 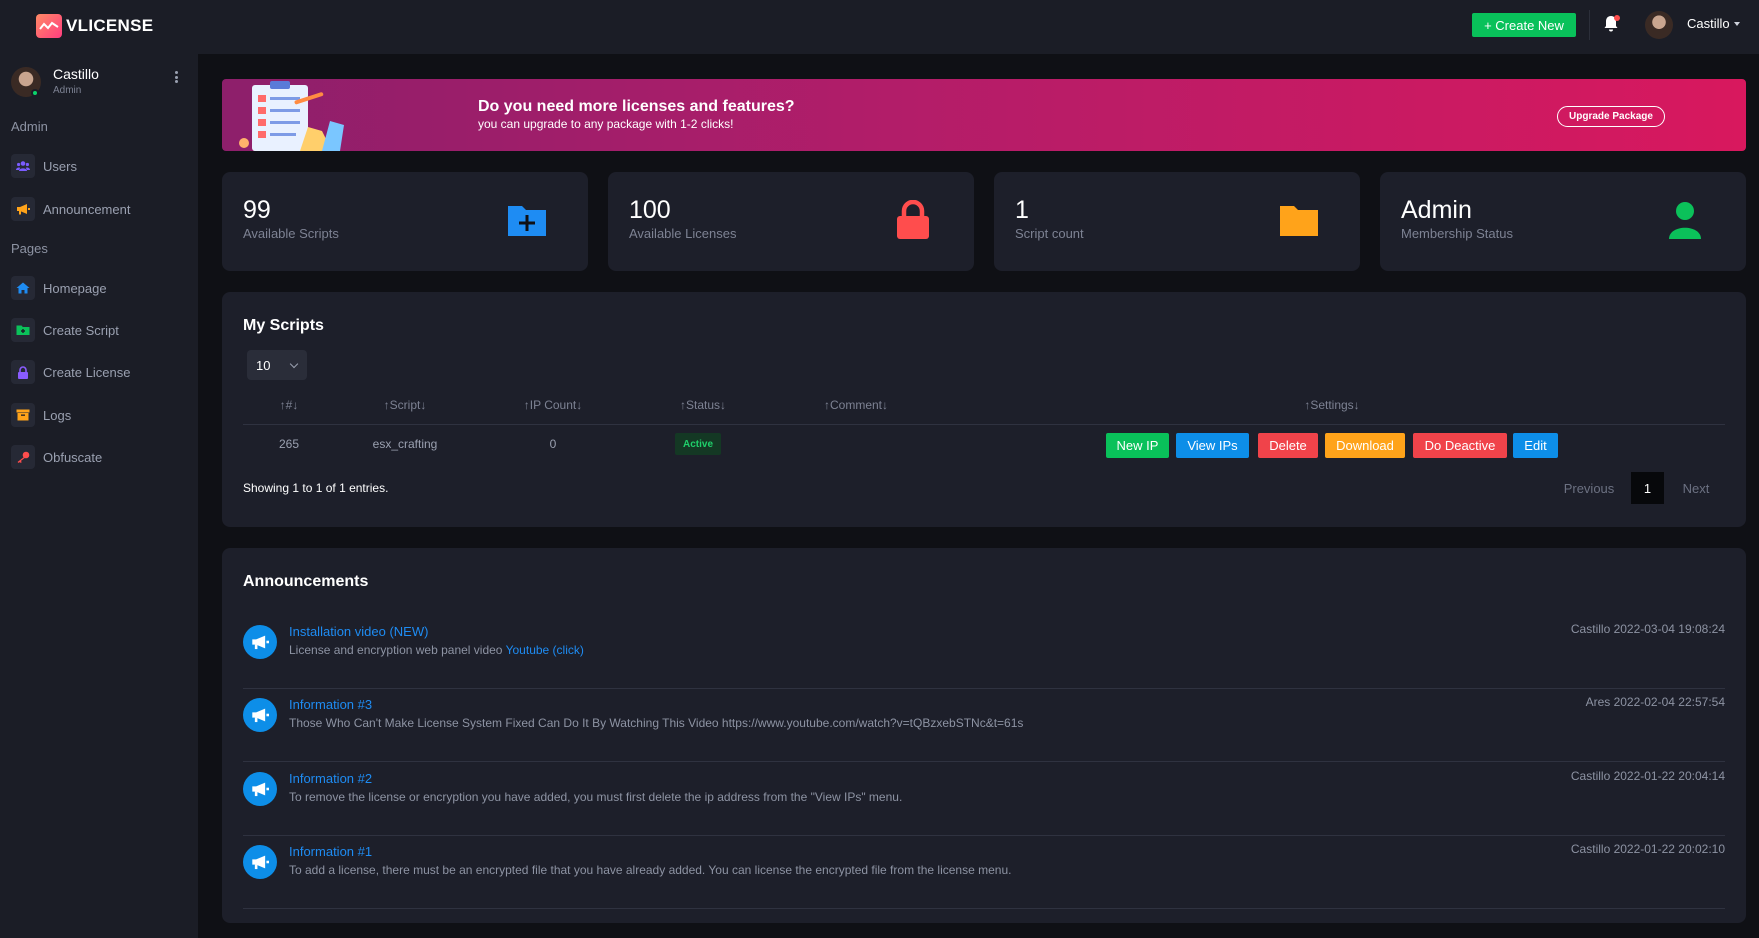 What do you see at coordinates (358, 631) in the screenshot?
I see `announcement-title: Installation video (NEW)` at bounding box center [358, 631].